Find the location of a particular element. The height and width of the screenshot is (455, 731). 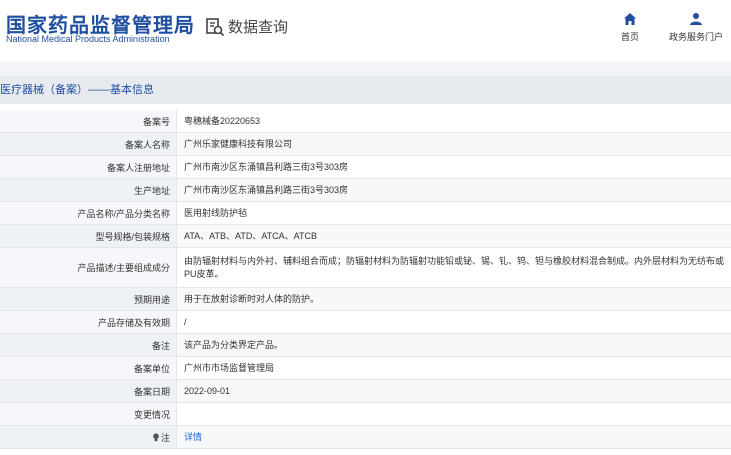

row-key: 注 is located at coordinates (88, 437).